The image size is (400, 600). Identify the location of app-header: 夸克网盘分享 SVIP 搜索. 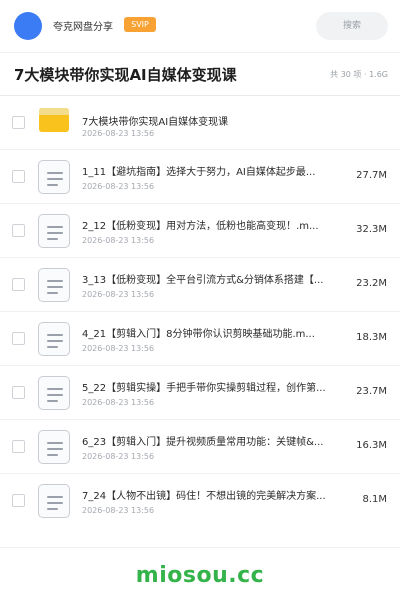
(200, 26).